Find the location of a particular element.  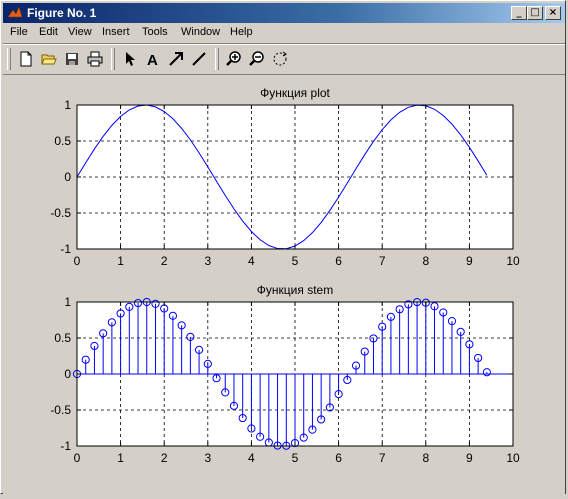

save-icon is located at coordinates (72, 59).